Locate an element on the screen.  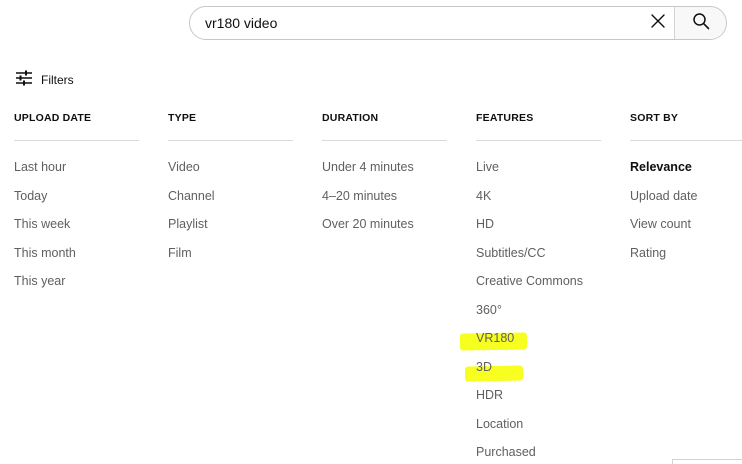
clear-search-button is located at coordinates (658, 23).